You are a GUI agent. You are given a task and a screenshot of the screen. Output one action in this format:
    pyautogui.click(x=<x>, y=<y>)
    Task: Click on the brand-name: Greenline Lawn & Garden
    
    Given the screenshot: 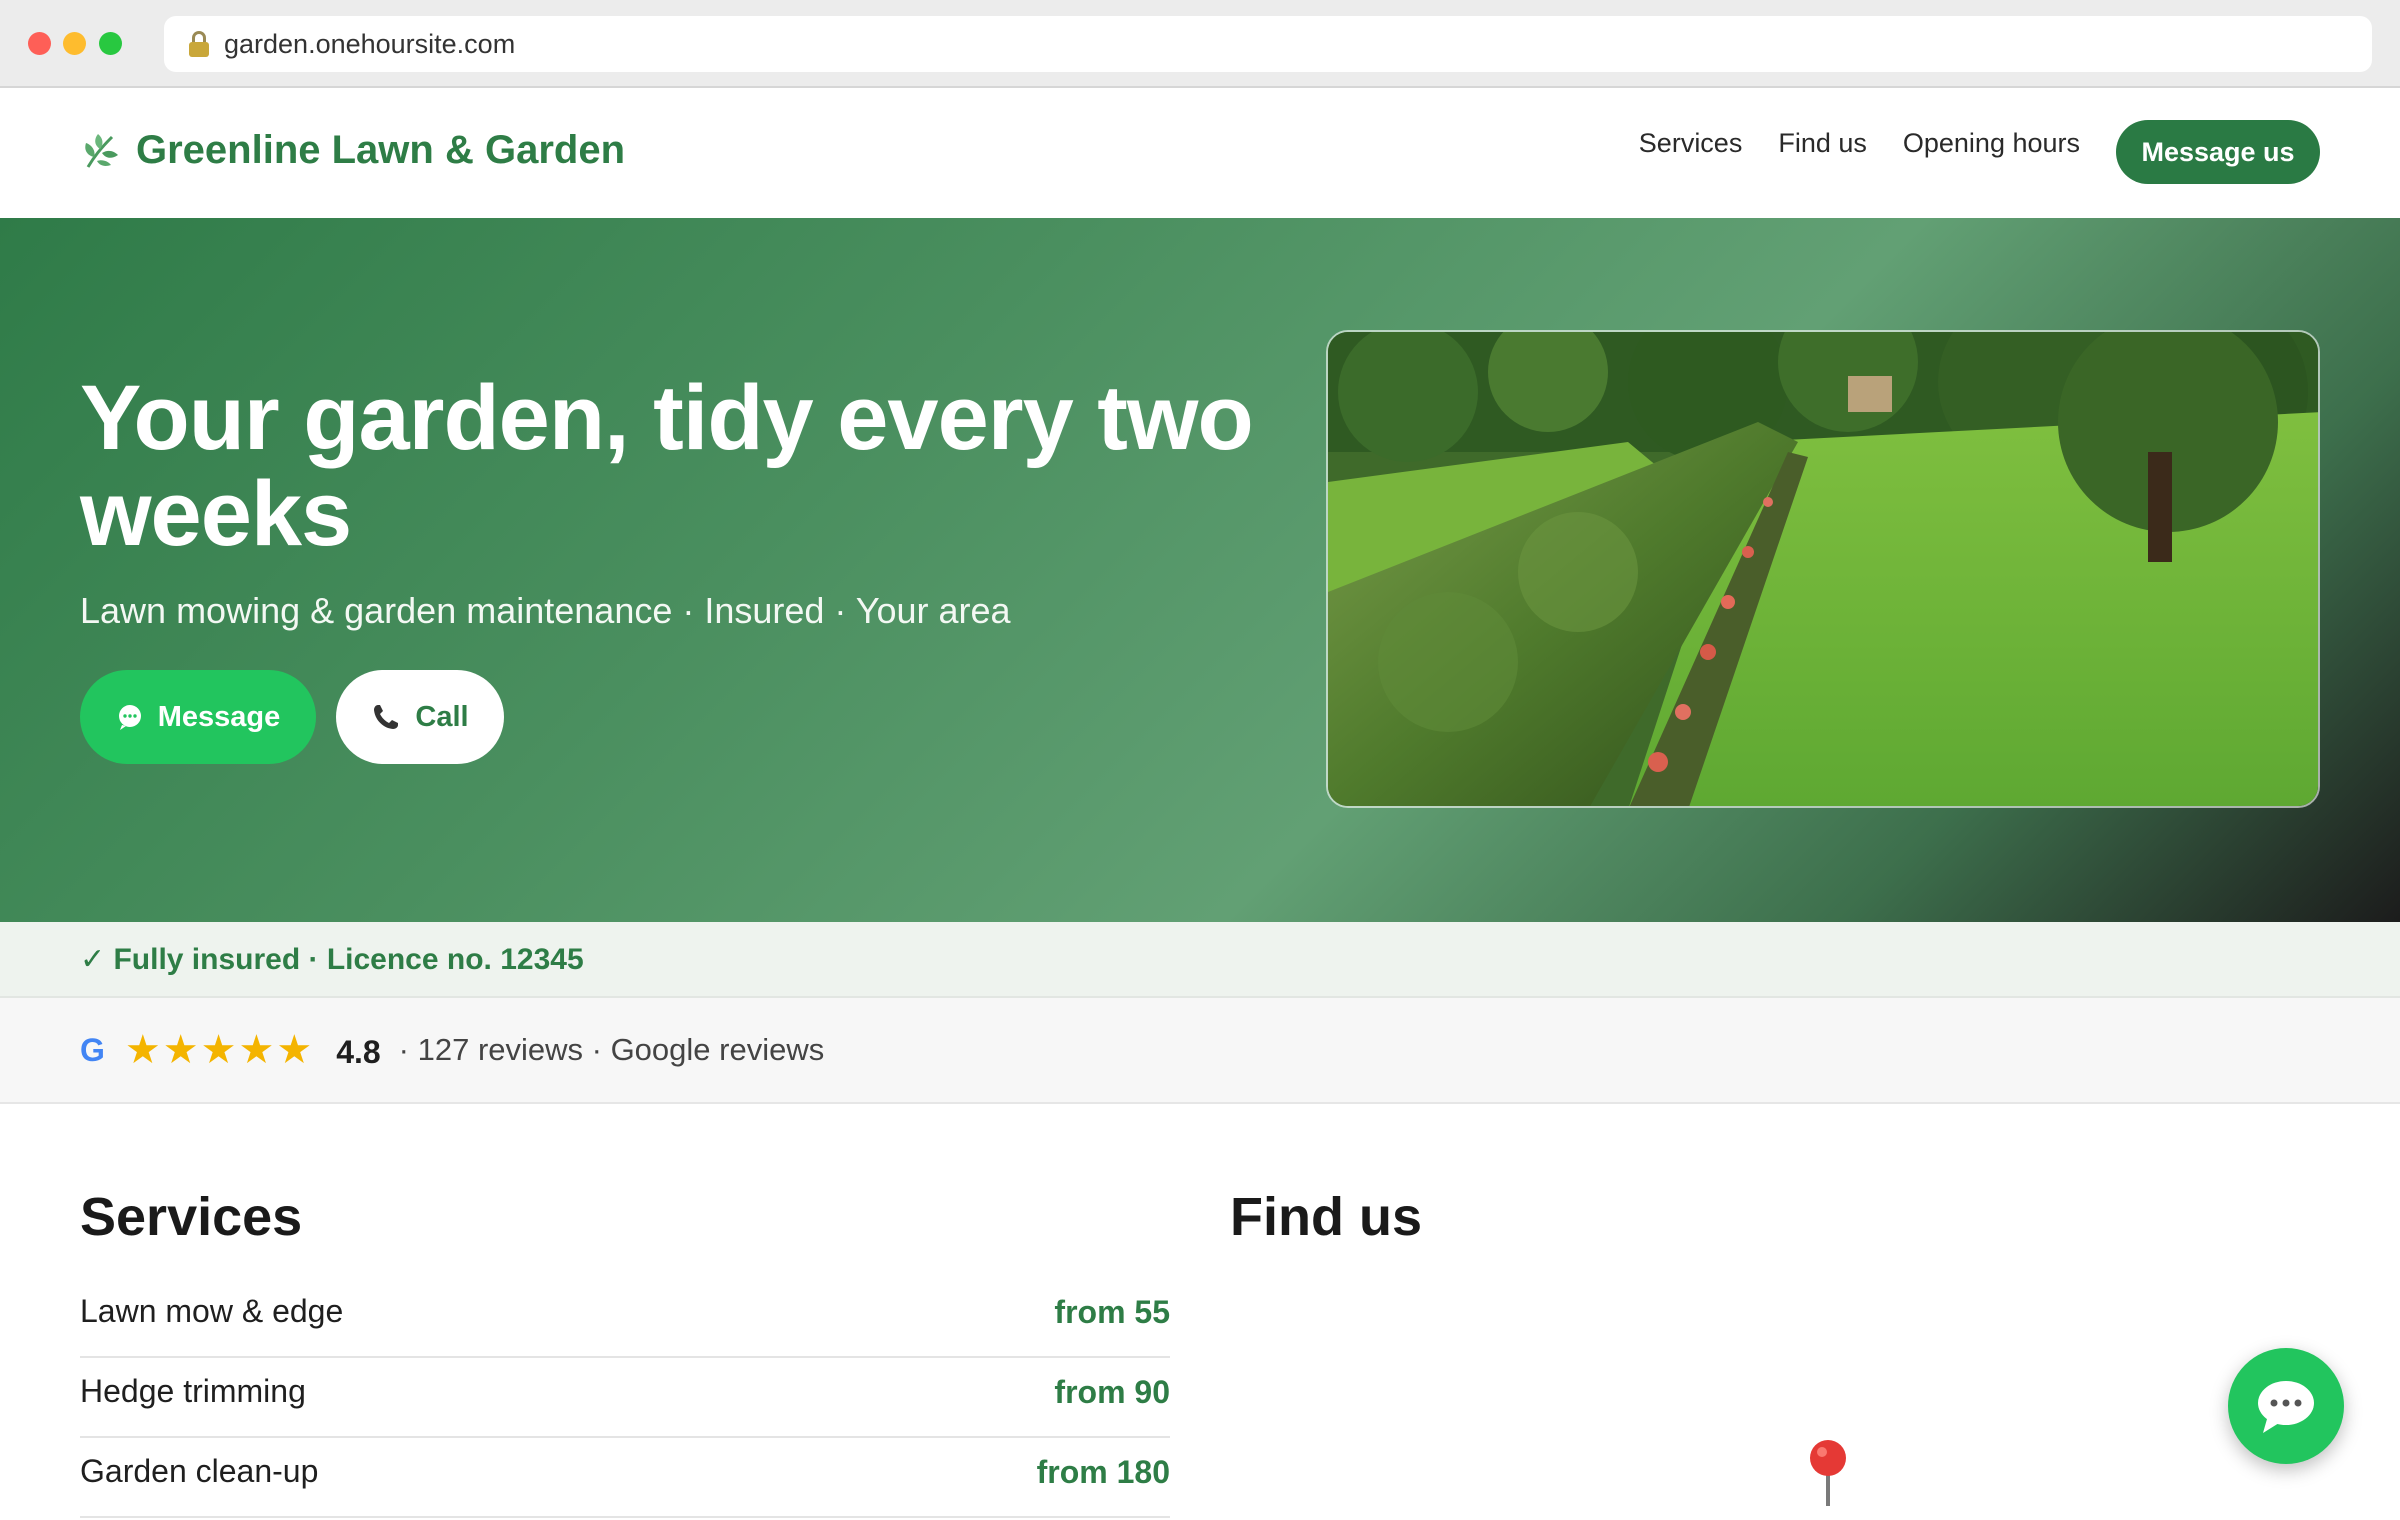 What is the action you would take?
    pyautogui.click(x=381, y=150)
    